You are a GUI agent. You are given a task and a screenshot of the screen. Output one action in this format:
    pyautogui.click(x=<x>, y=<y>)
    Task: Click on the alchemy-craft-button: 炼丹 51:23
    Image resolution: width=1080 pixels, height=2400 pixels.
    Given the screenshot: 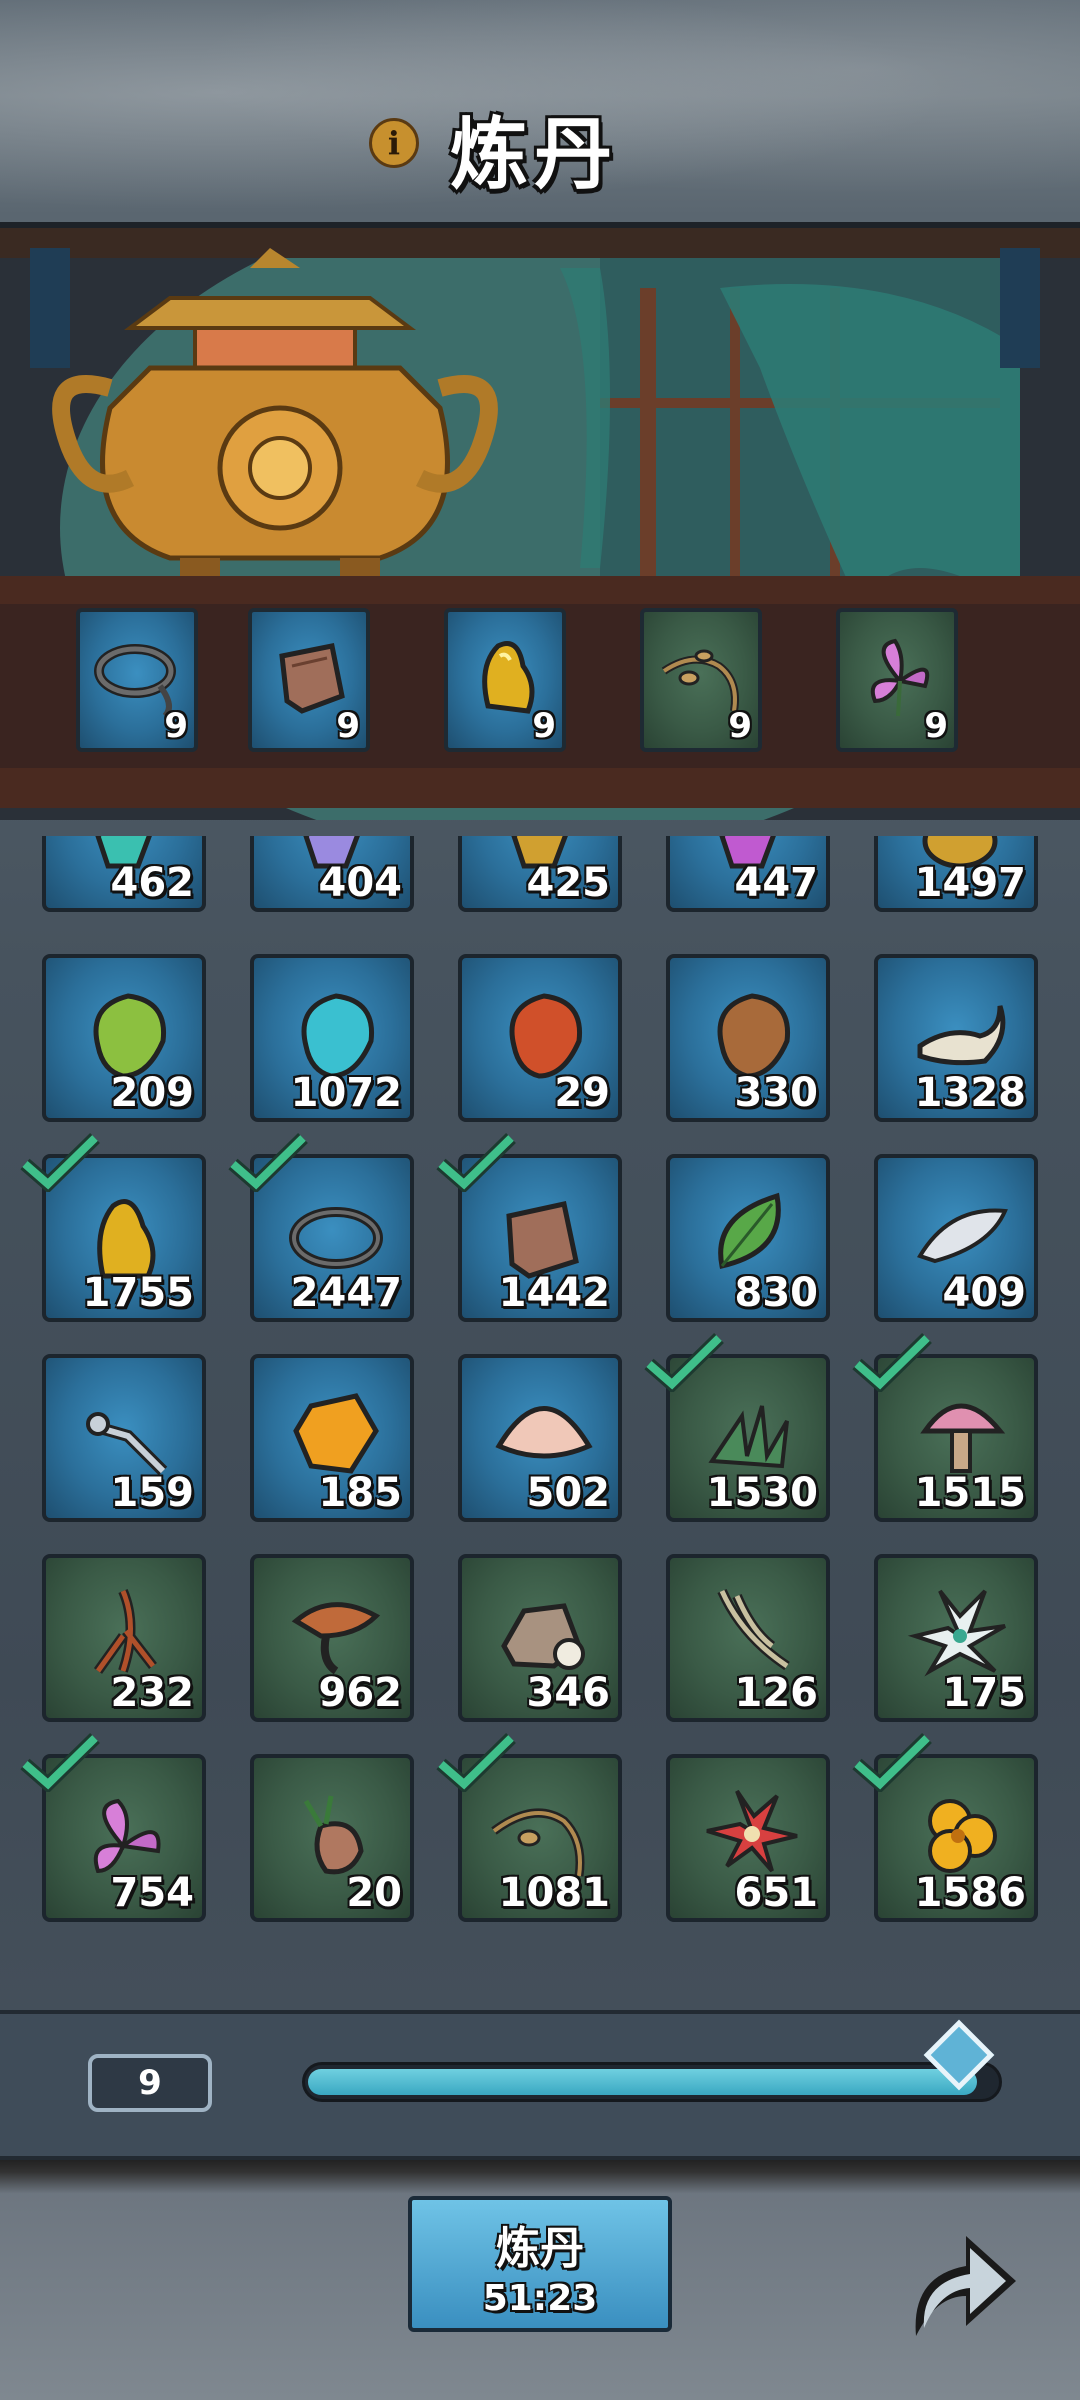 What is the action you would take?
    pyautogui.click(x=540, y=2264)
    